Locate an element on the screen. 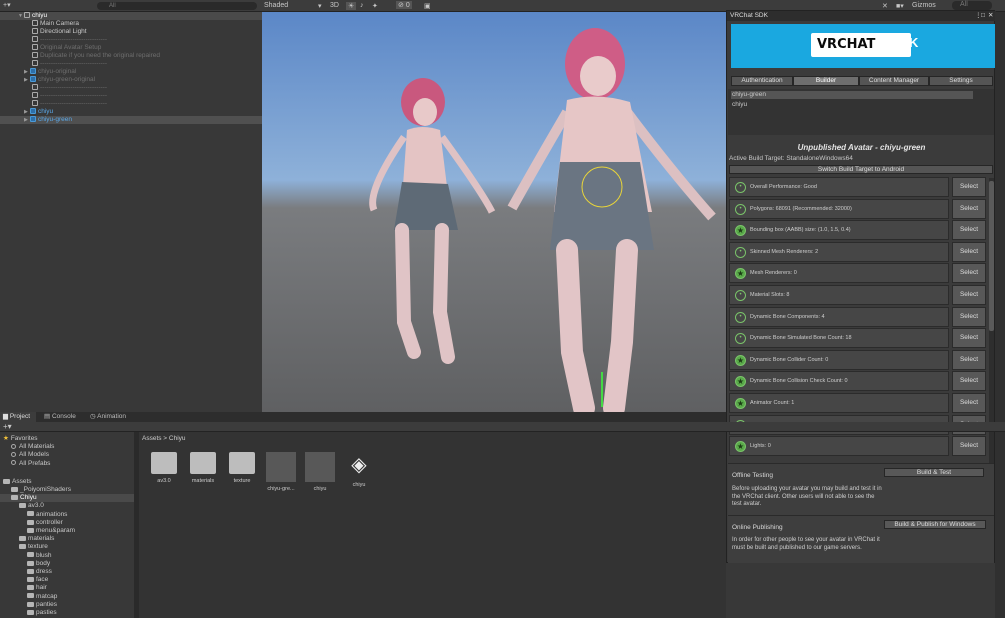 This screenshot has height=618, width=1005. sdk-title-text: VRChat SDK is located at coordinates (749, 15).